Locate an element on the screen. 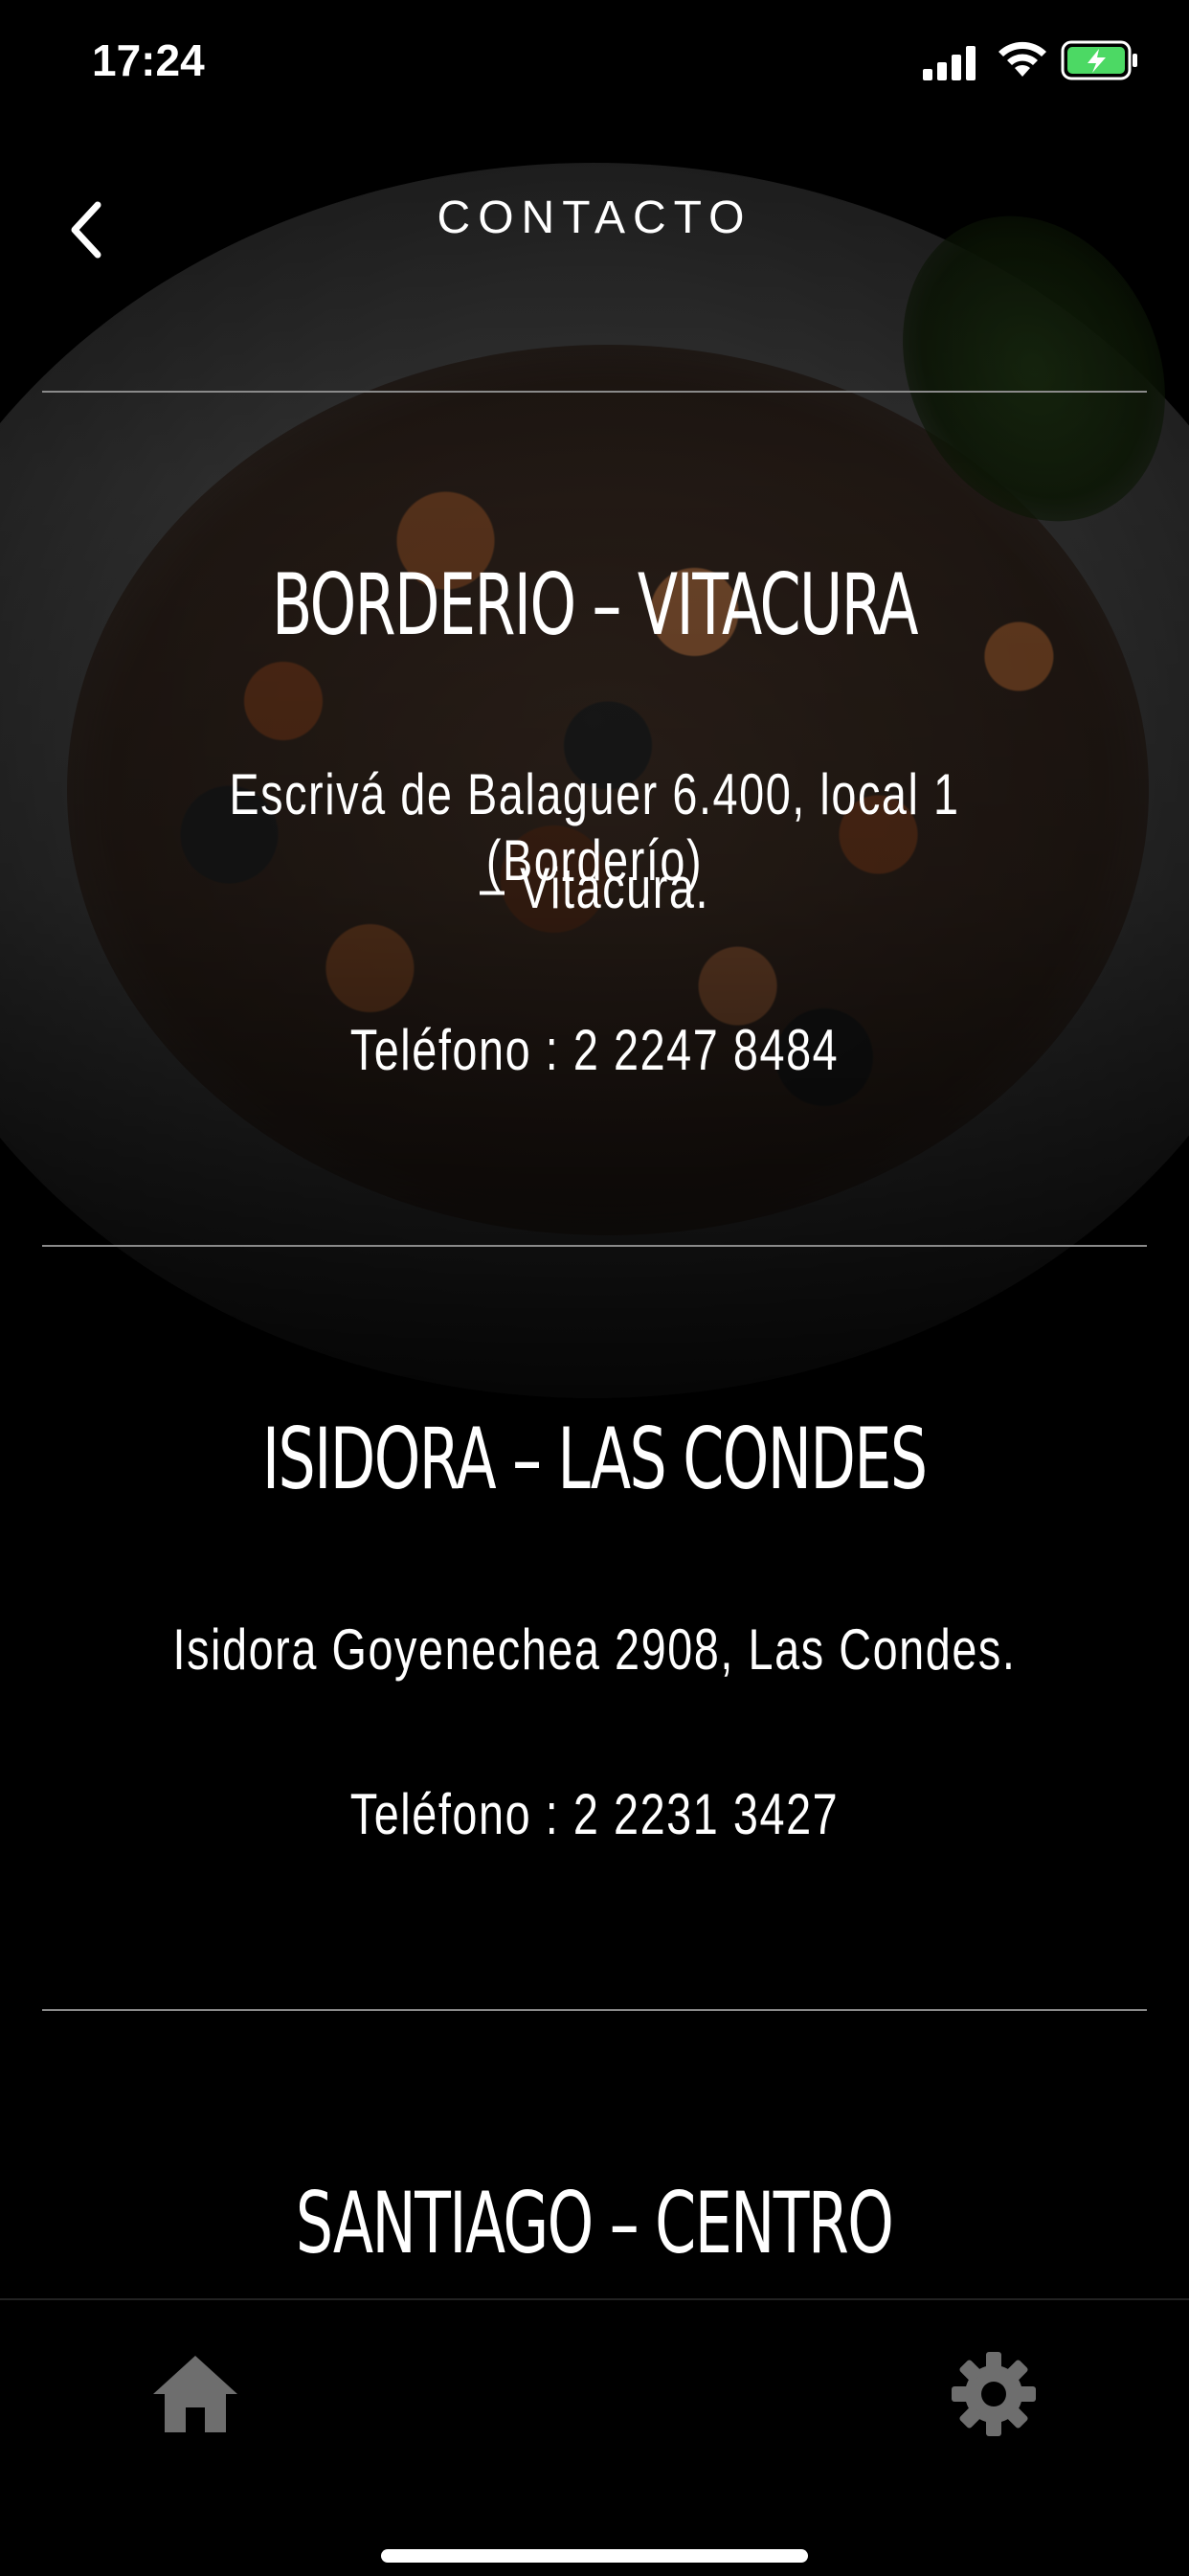 The width and height of the screenshot is (1189, 2576). phone-link: Teléfono : 2 2231 3427 is located at coordinates (595, 1814).